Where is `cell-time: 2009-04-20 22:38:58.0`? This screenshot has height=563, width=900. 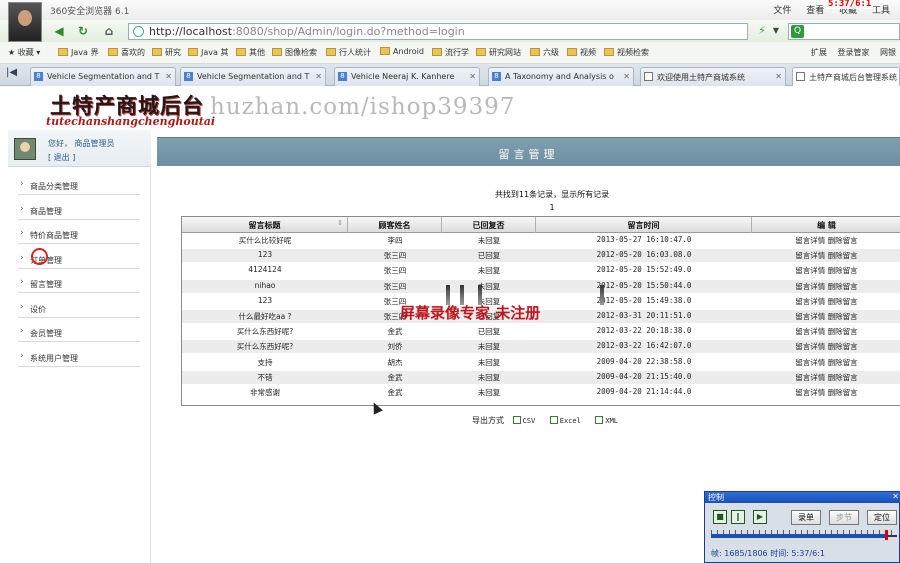 cell-time: 2009-04-20 22:38:58.0 is located at coordinates (644, 361).